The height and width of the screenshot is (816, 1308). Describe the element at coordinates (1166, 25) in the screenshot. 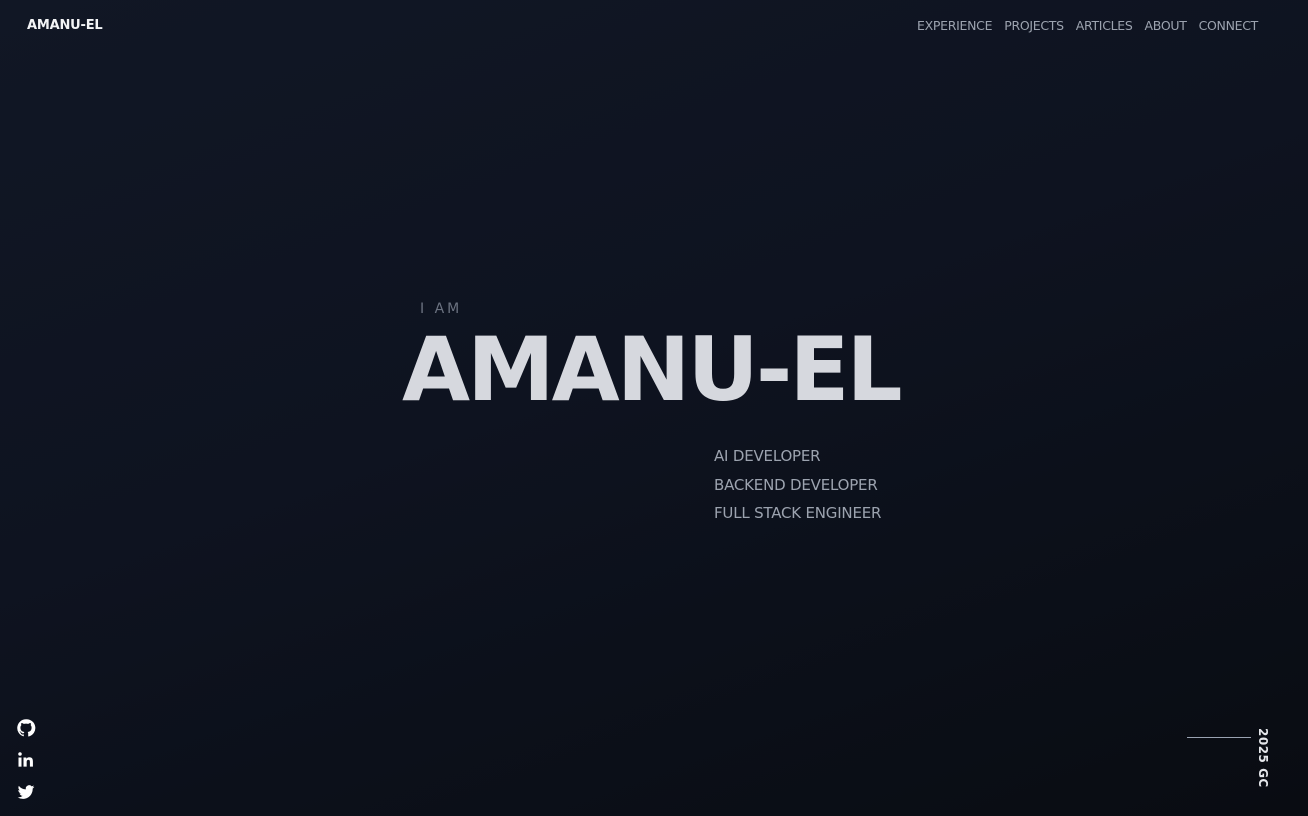

I see `nav-link-about: ABOUT` at that location.